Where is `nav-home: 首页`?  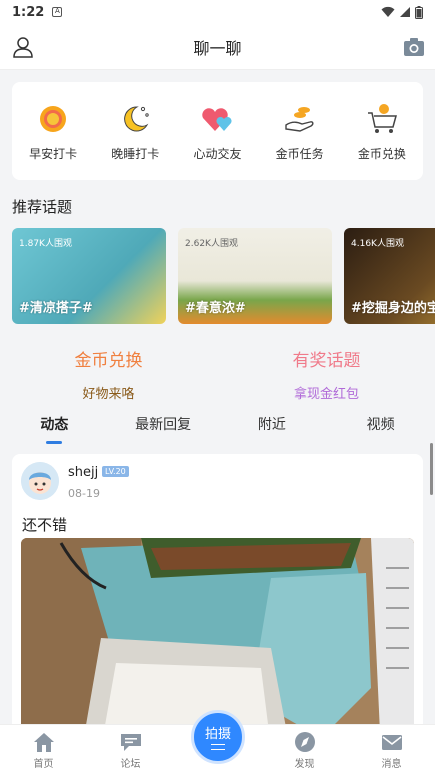 nav-home: 首页 is located at coordinates (43, 749).